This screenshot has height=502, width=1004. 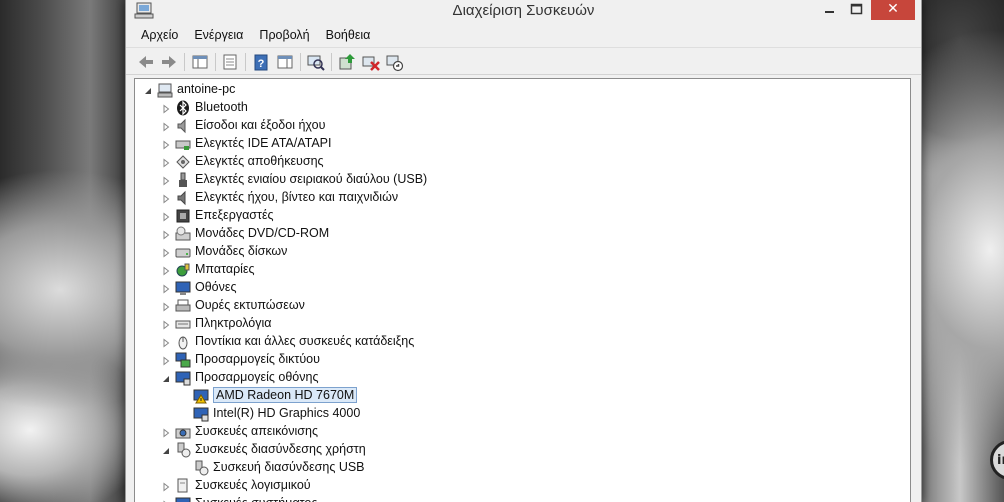 I want to click on tree-category: Προσαρμογείς οθόνης, so click(x=522, y=378).